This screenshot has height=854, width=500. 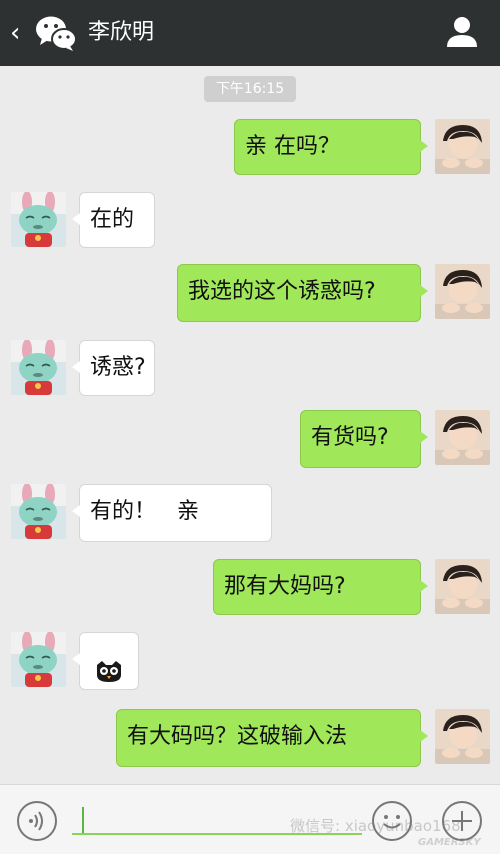 I want to click on top-bar: ‹ 李欣明, so click(x=250, y=33).